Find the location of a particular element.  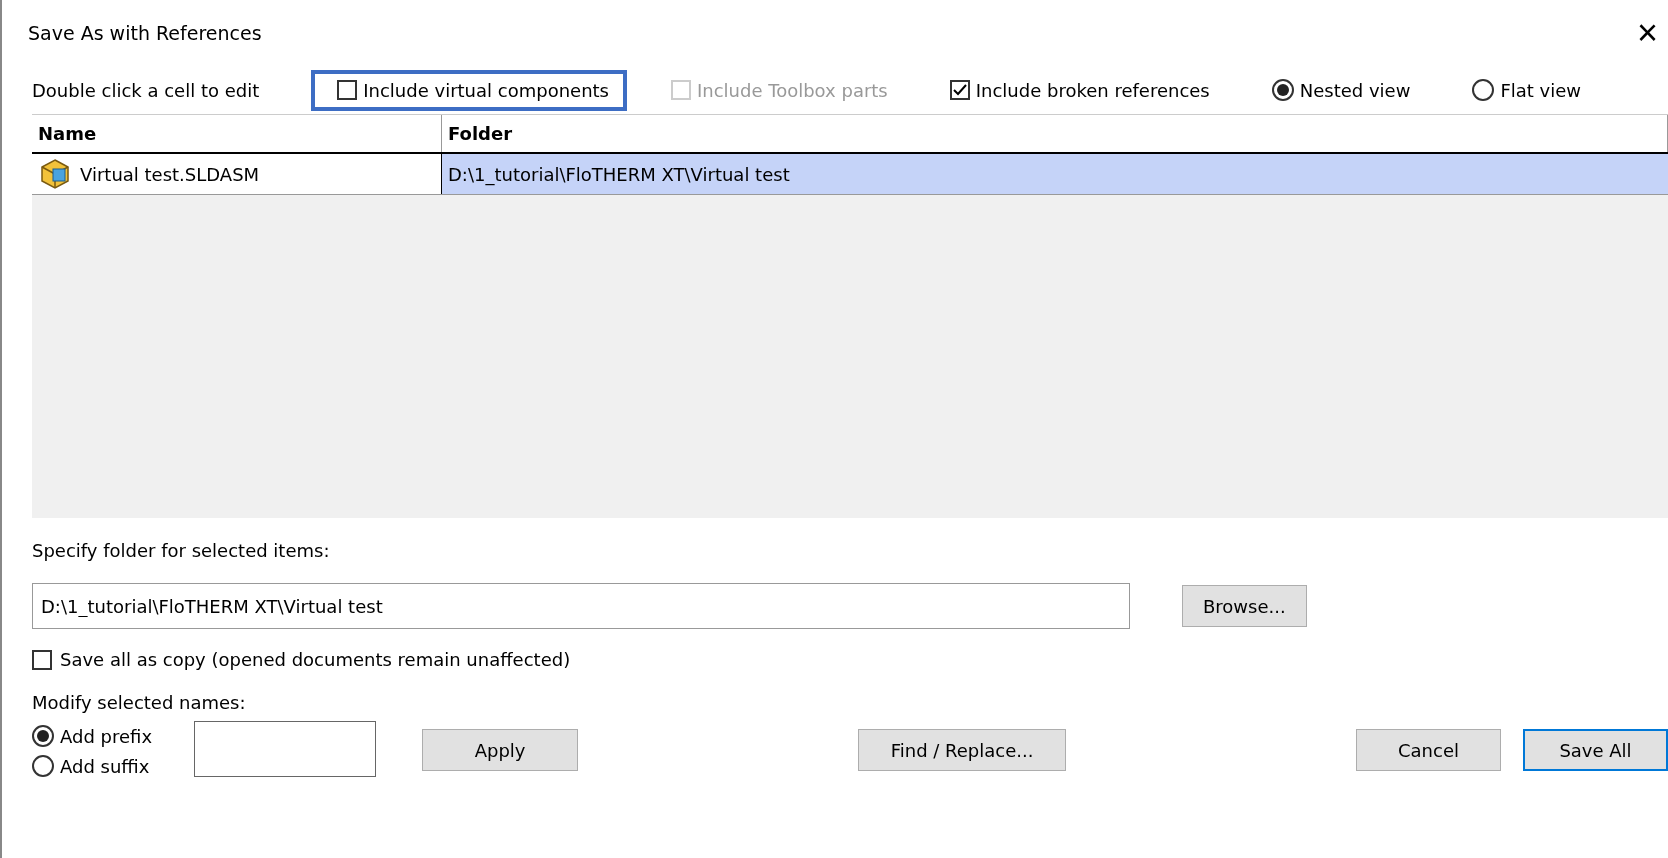

cancel-button: Cancel is located at coordinates (1428, 750).